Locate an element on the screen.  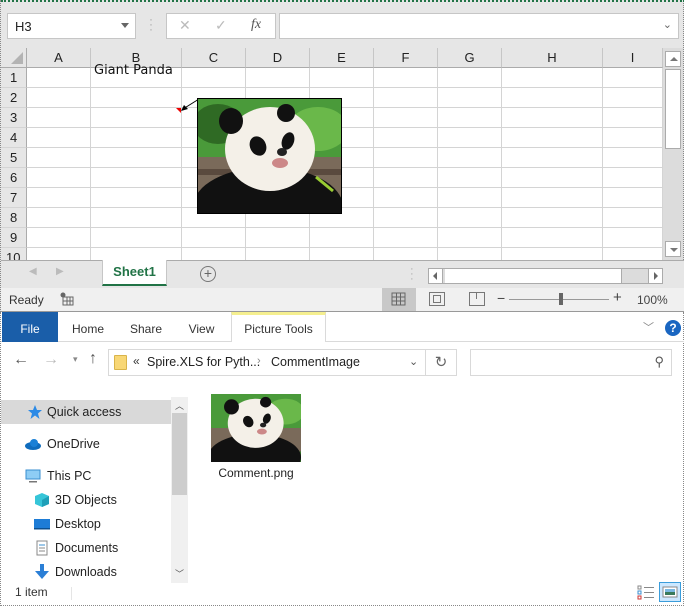
column-header-f: F is located at coordinates (406, 58).